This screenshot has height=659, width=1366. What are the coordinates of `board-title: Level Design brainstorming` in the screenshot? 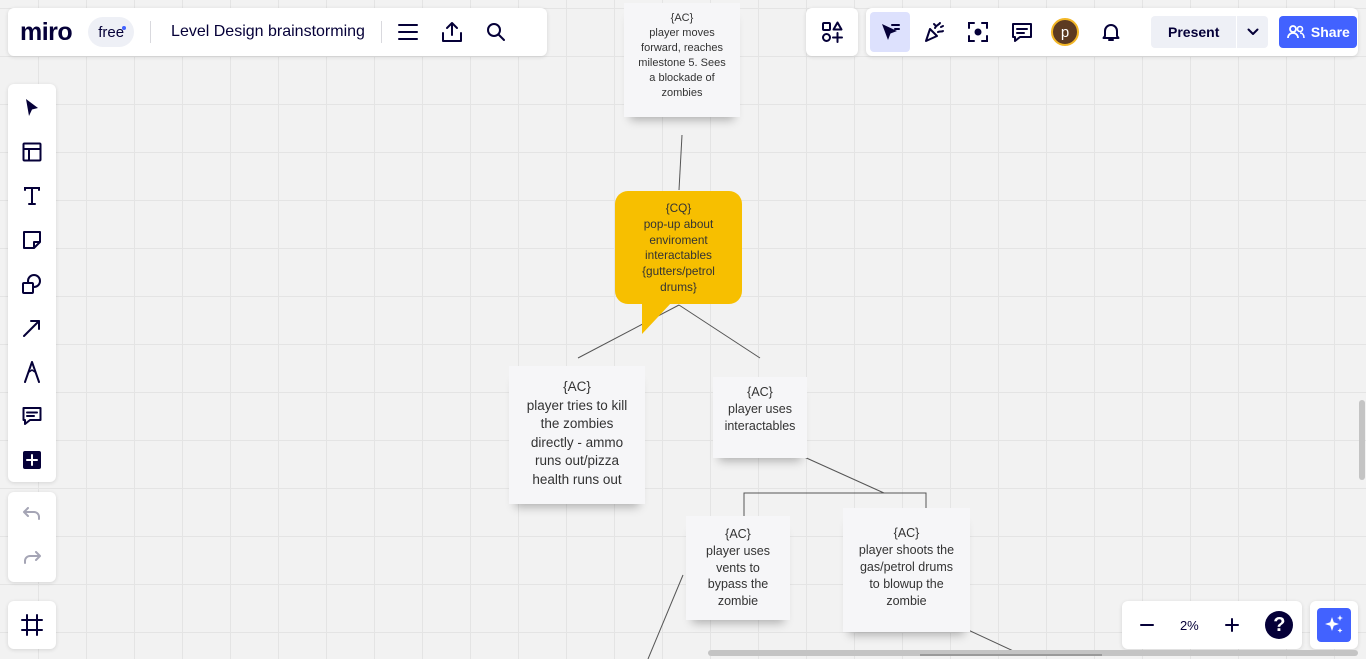 It's located at (268, 32).